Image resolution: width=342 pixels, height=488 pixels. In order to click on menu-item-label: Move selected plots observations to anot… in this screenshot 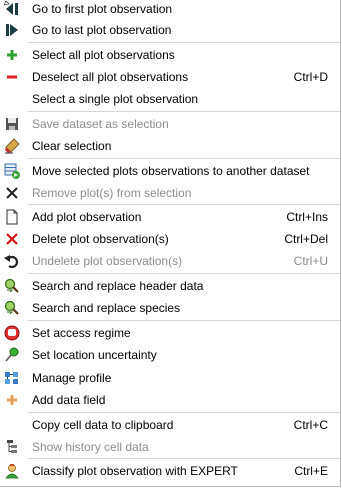, I will do `click(171, 171)`.